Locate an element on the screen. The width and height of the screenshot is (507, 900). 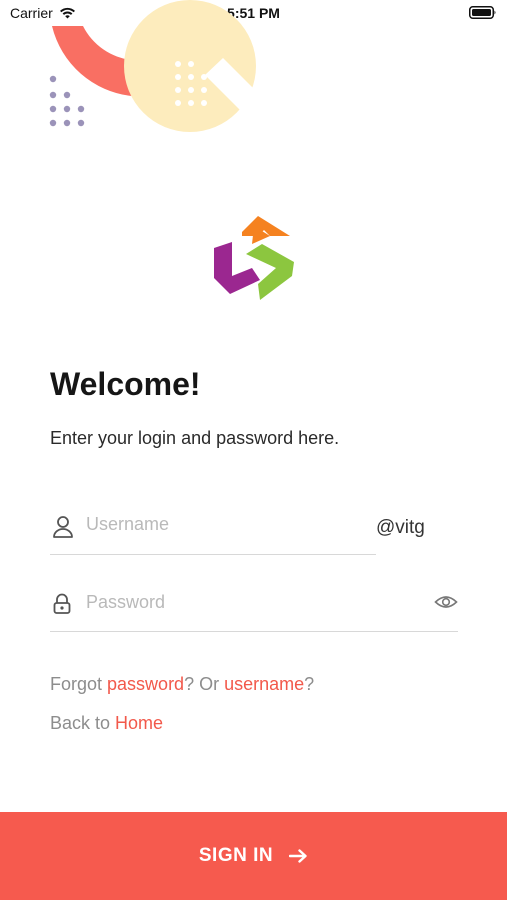
app-logo is located at coordinates (254, 258).